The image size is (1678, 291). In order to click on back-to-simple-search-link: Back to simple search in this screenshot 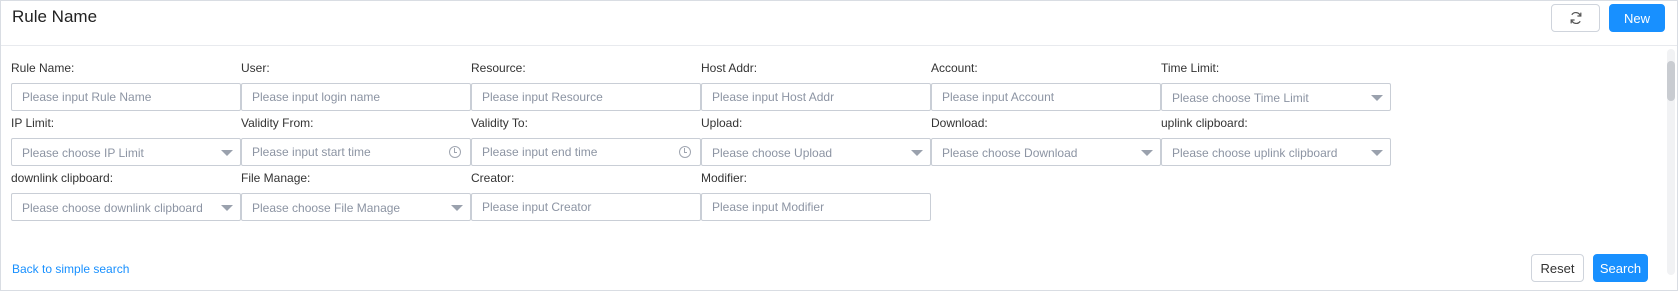, I will do `click(70, 269)`.